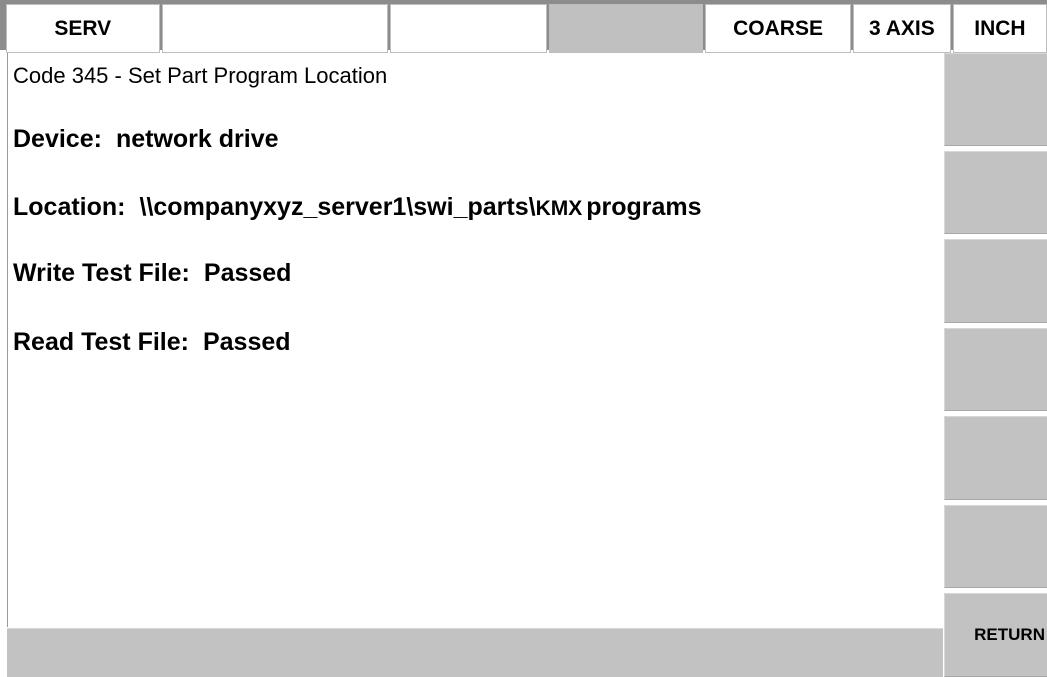 The image size is (1047, 677). I want to click on read-test-row: Read Test File: Passed, so click(152, 342).